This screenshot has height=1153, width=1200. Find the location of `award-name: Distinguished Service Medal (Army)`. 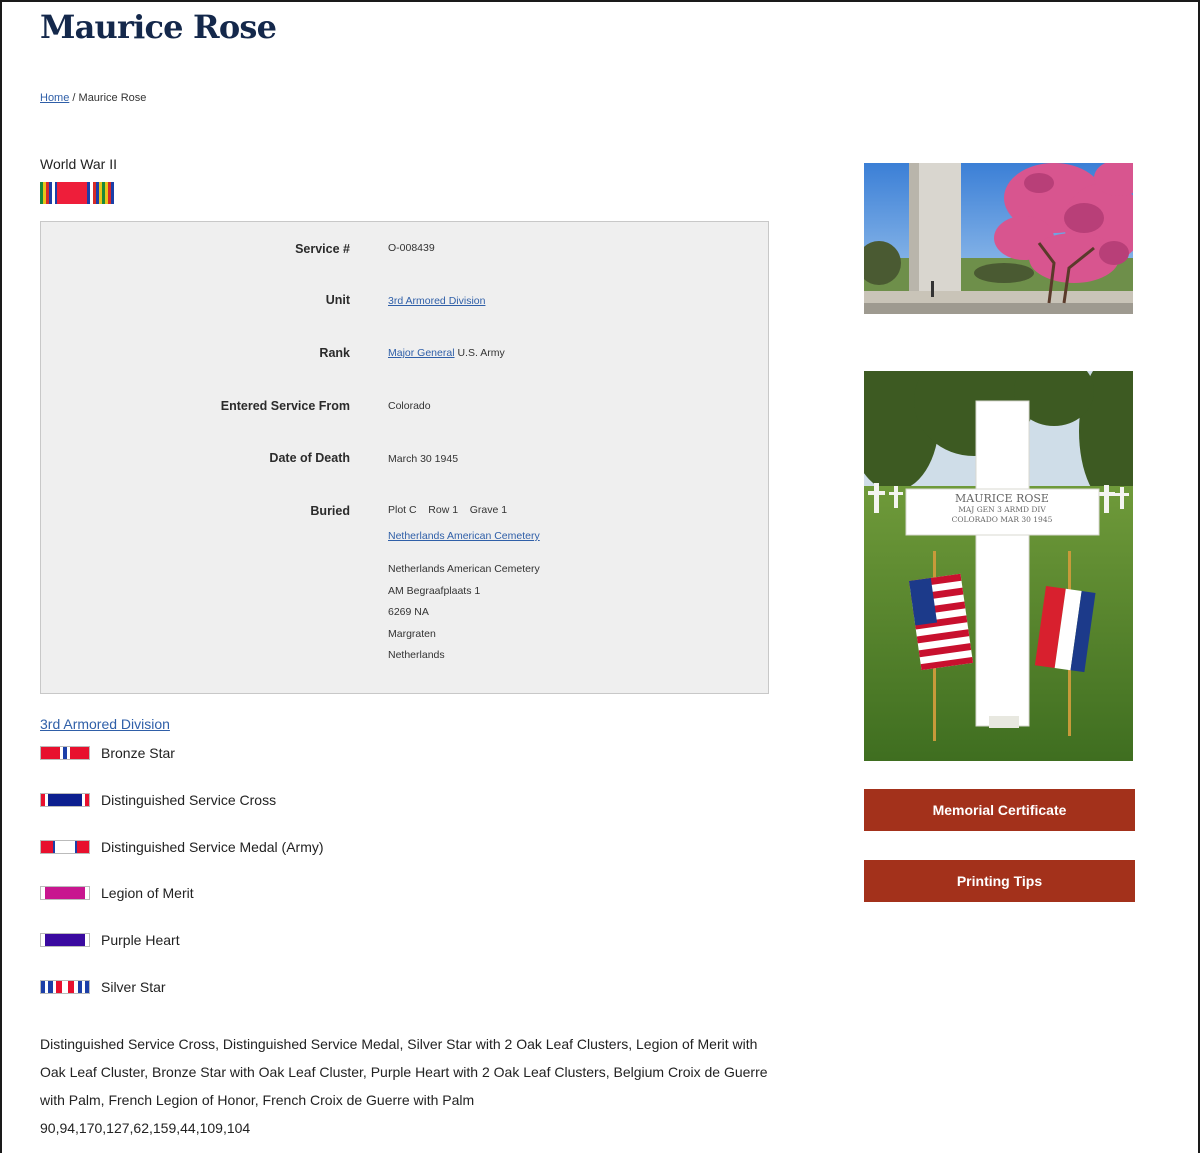

award-name: Distinguished Service Medal (Army) is located at coordinates (212, 847).